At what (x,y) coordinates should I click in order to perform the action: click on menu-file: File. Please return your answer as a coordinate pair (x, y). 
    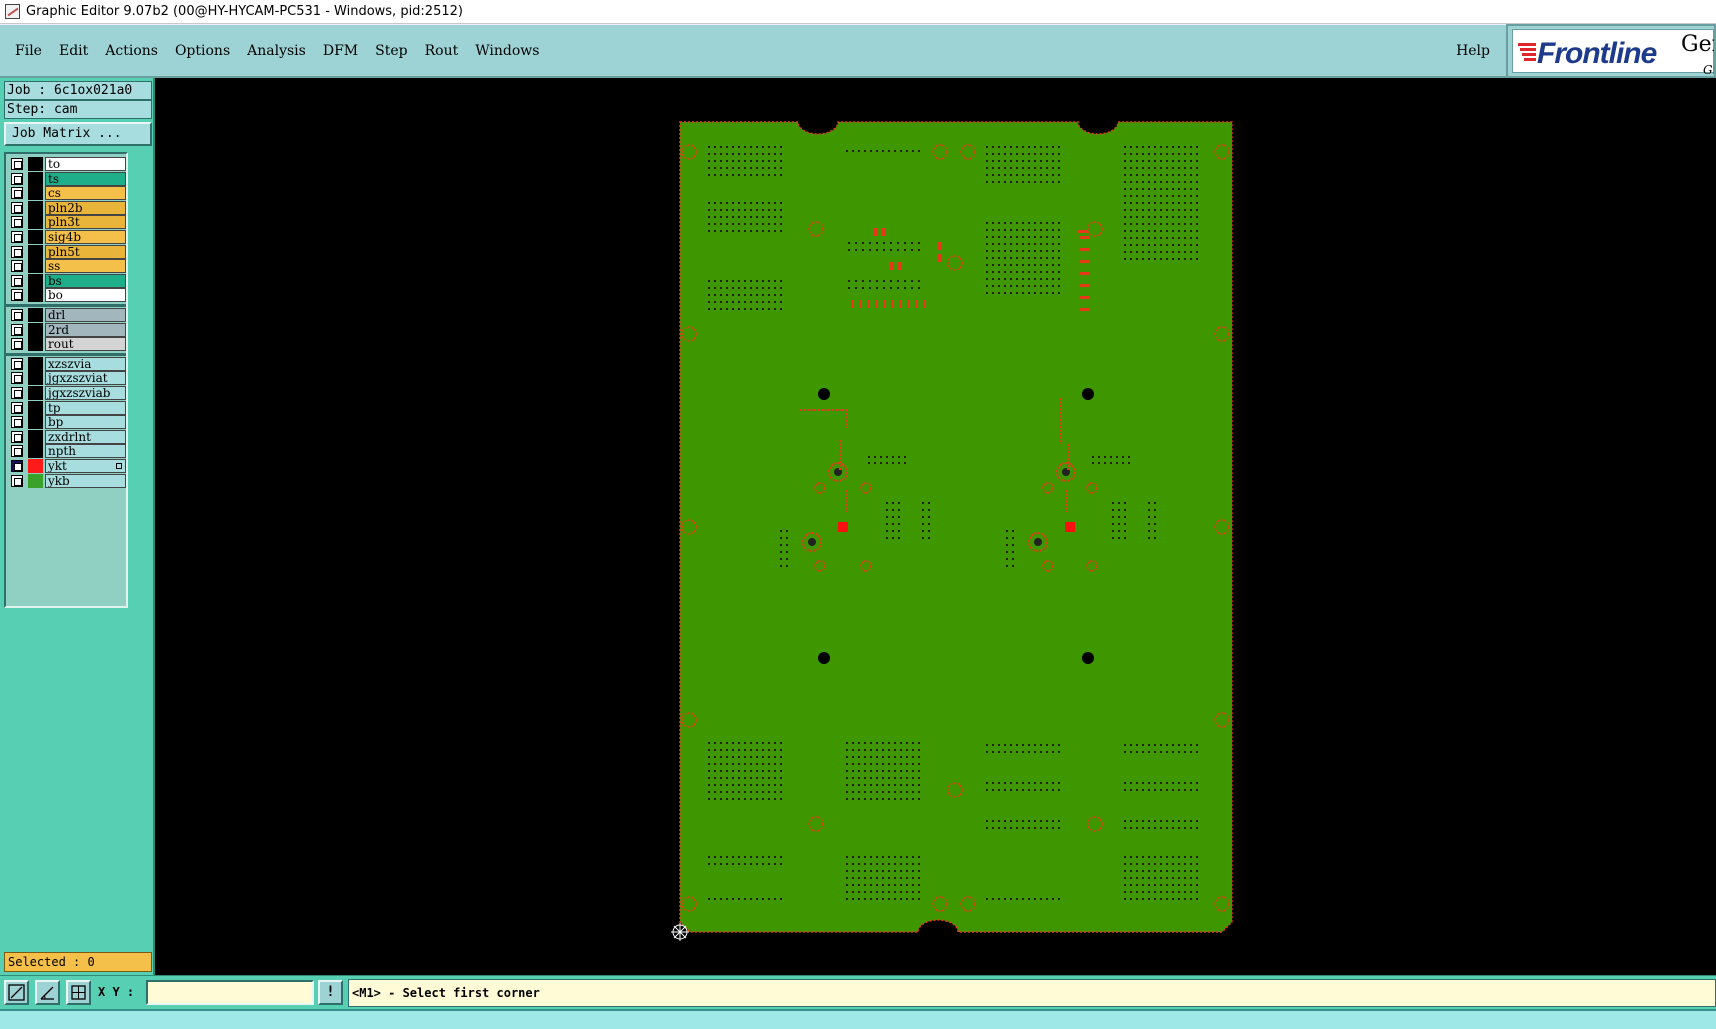
    Looking at the image, I should click on (28, 51).